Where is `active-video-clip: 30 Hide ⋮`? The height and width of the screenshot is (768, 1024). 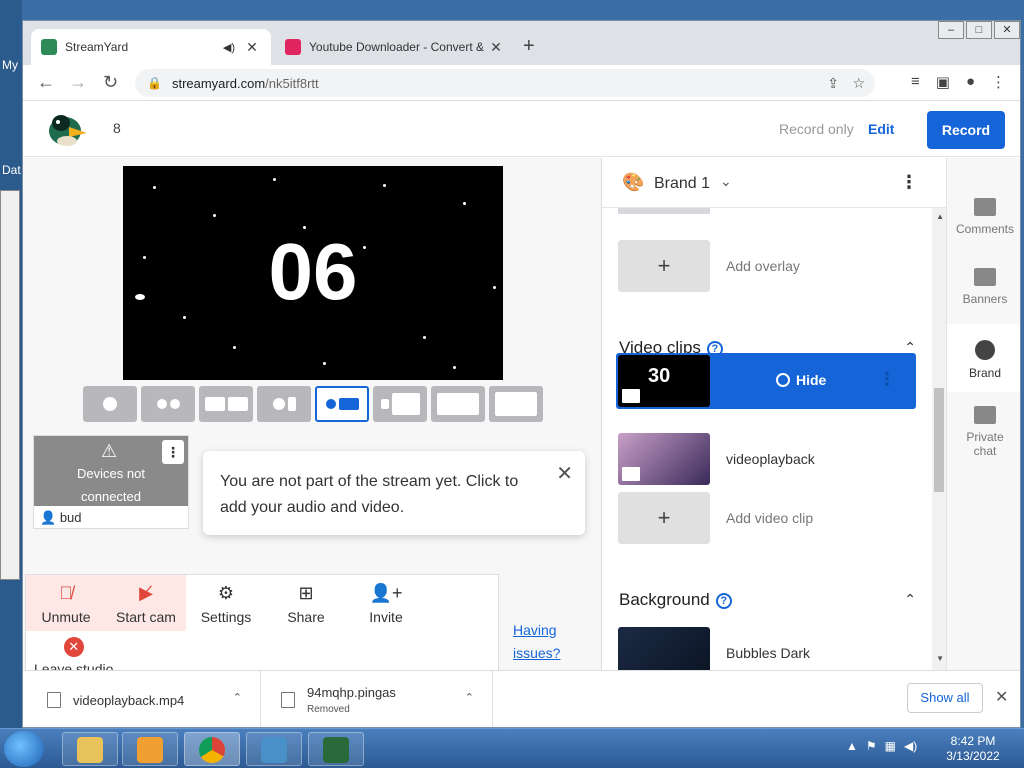 active-video-clip: 30 Hide ⋮ is located at coordinates (766, 381).